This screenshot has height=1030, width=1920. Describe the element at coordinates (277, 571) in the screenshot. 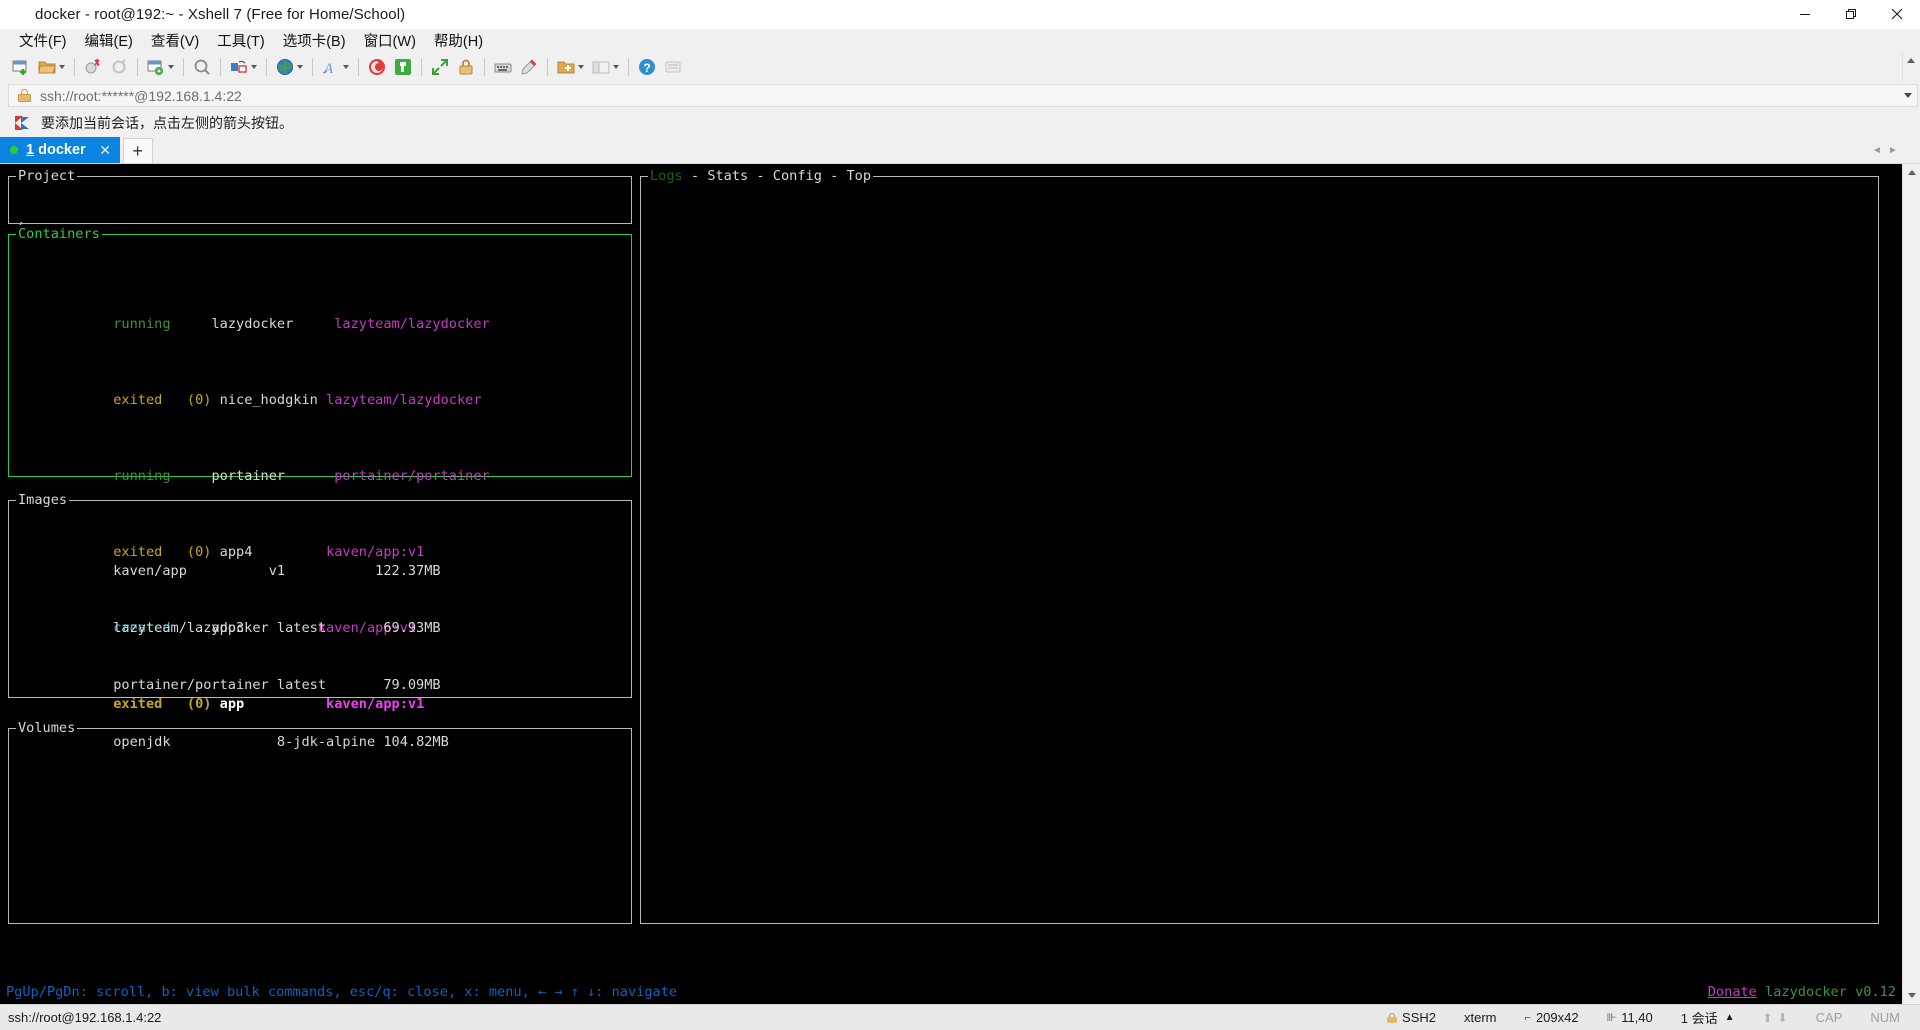

I see `image-tag: v1` at that location.